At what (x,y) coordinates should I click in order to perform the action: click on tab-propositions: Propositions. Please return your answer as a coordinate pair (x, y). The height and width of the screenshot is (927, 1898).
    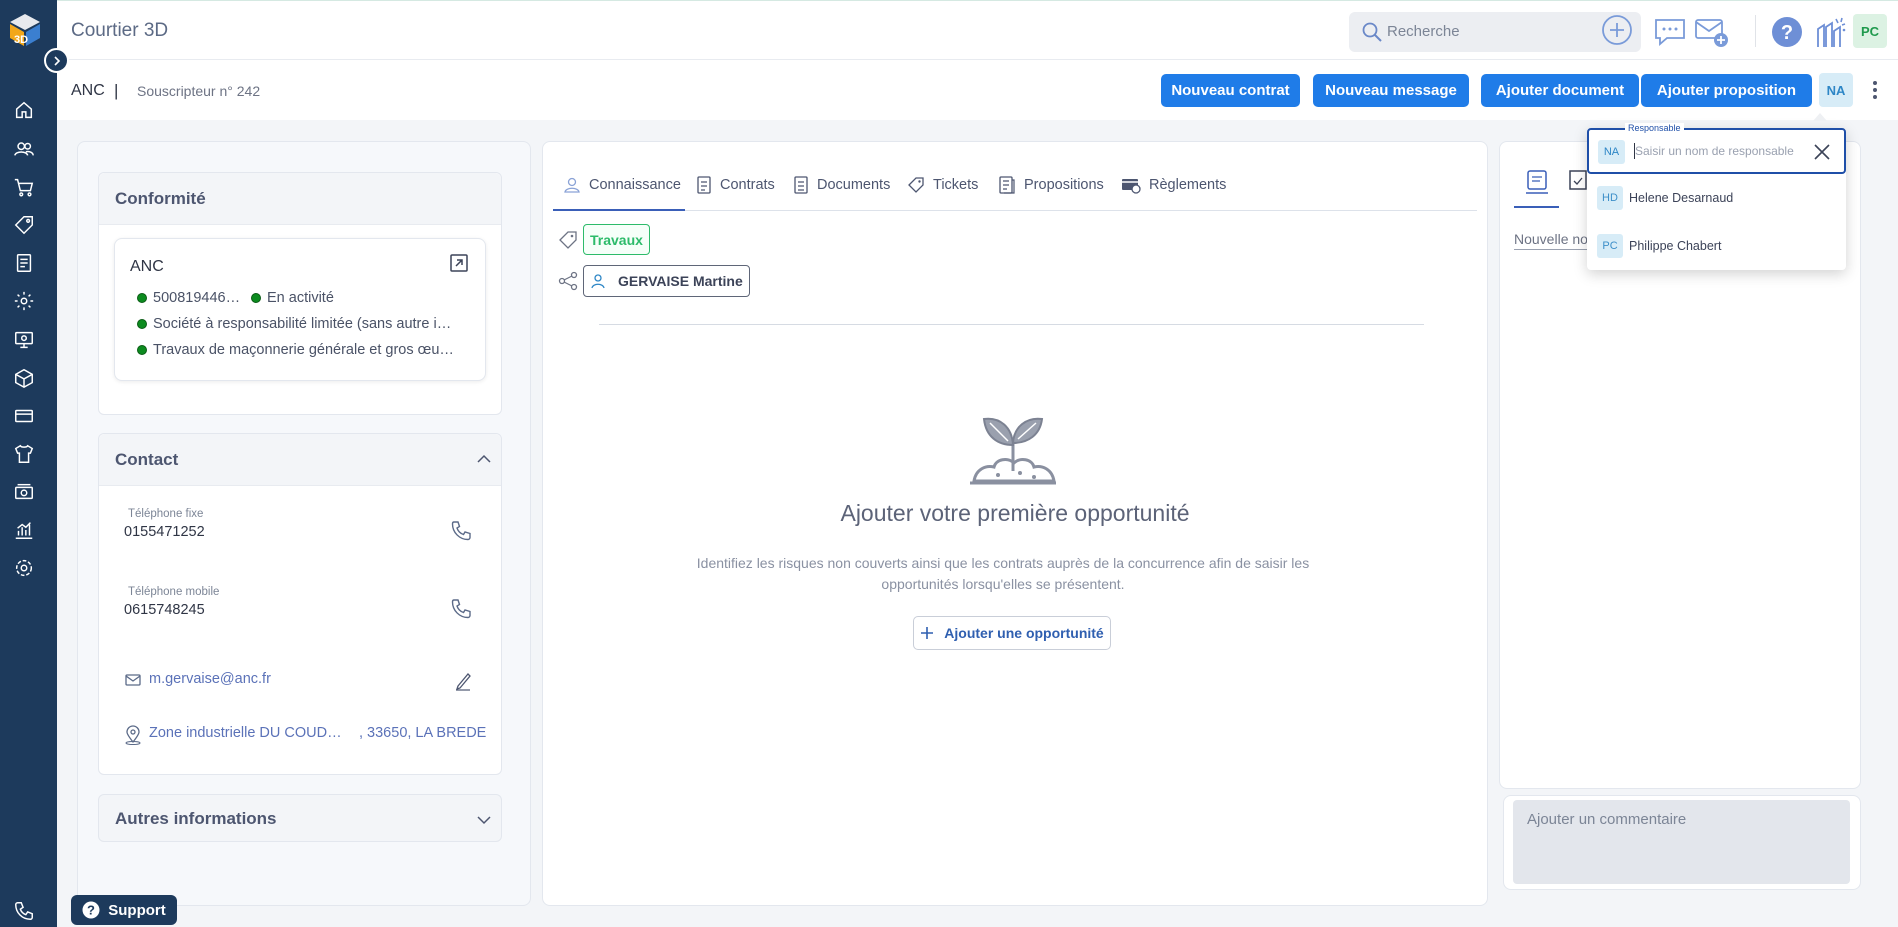
    Looking at the image, I should click on (1051, 185).